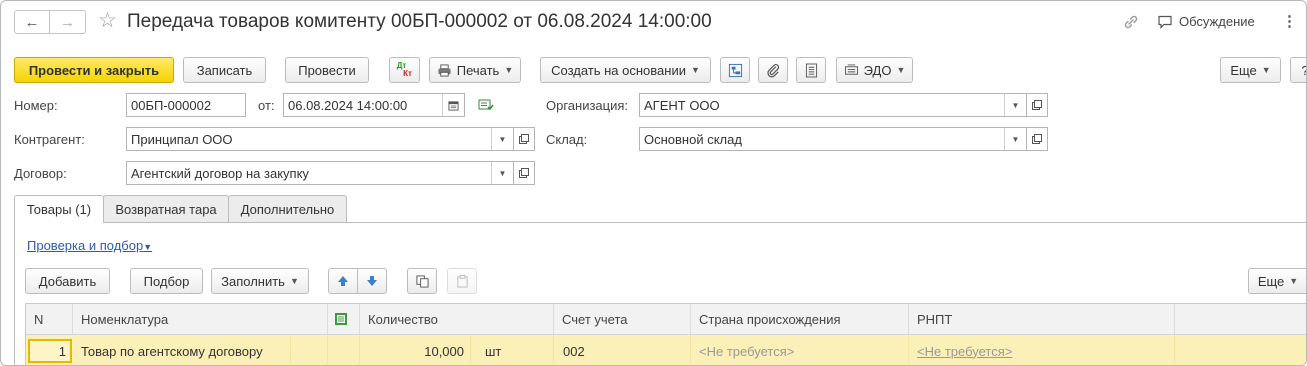 The width and height of the screenshot is (1307, 366). I want to click on open-organization-button, so click(1037, 105).